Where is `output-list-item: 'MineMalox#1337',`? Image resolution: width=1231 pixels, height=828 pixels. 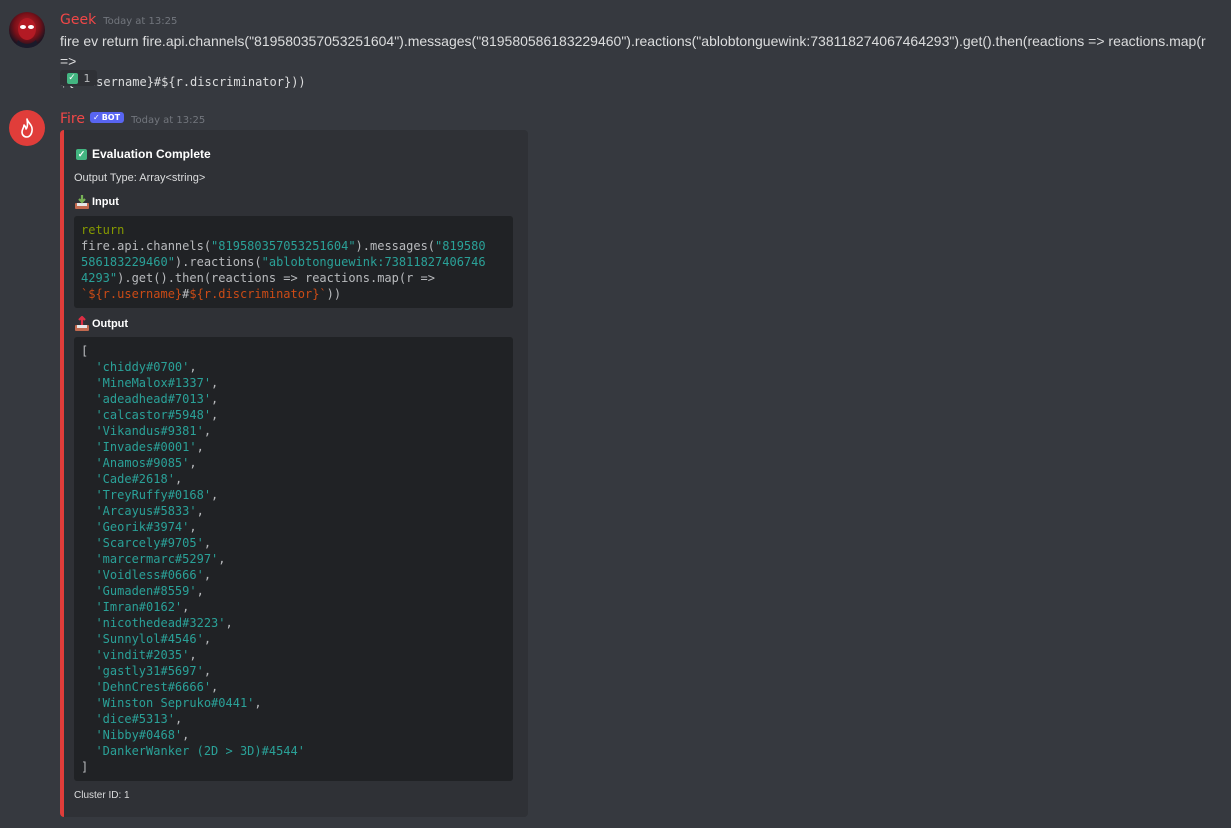
output-list-item: 'MineMalox#1337', is located at coordinates (157, 383).